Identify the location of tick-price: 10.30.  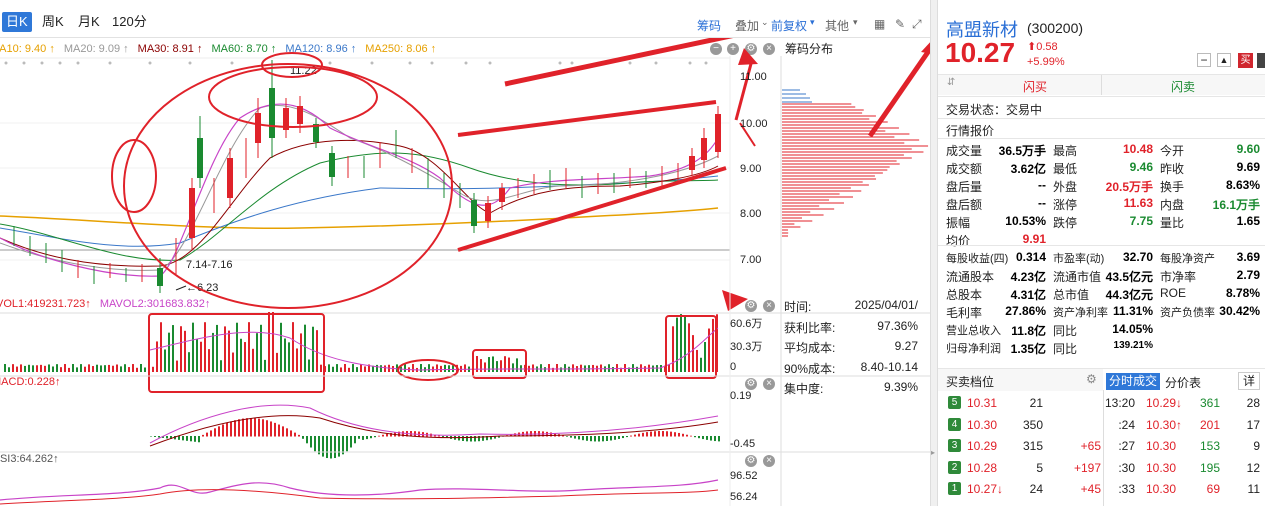
(1161, 467).